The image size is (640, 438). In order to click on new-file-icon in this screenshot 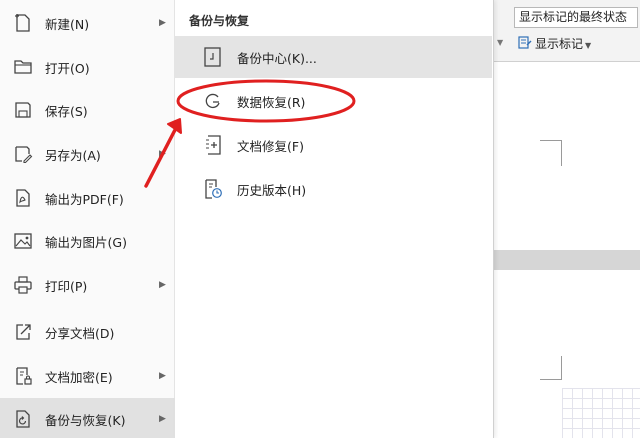, I will do `click(23, 23)`.